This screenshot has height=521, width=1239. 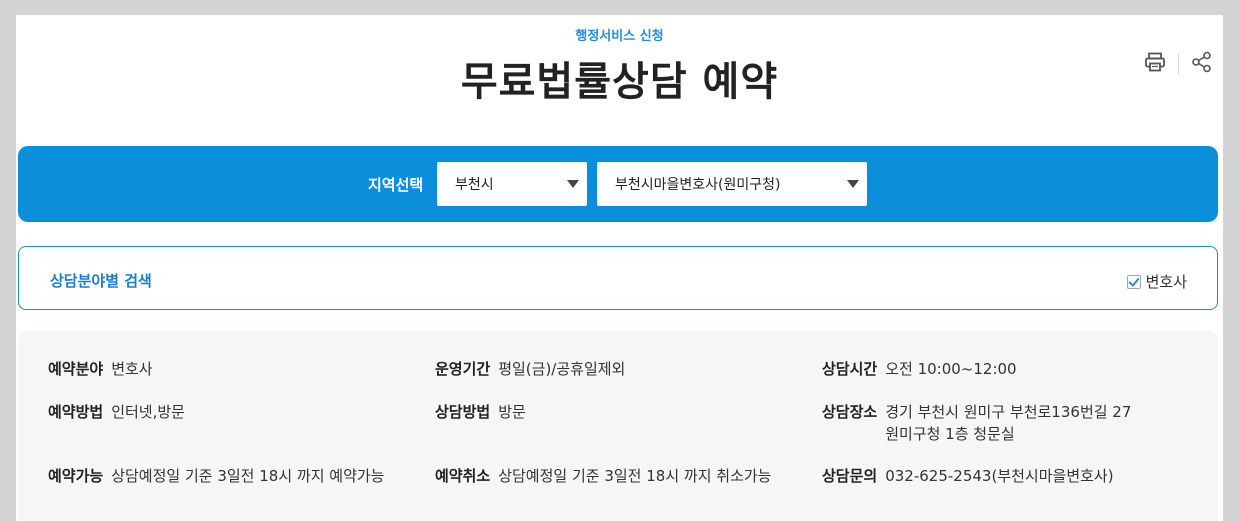 I want to click on info-contact: 상담문의 032-625-2543(부천시마을변호사), so click(x=968, y=476).